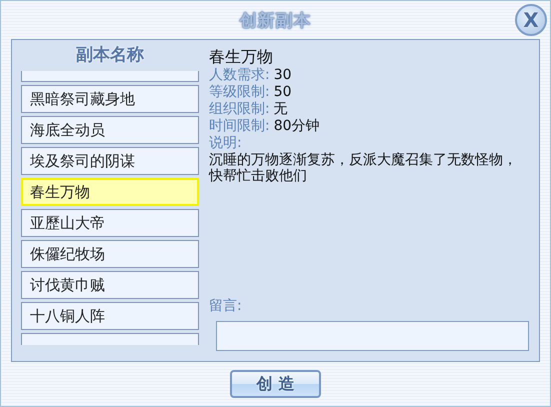 Image resolution: width=551 pixels, height=407 pixels. I want to click on list-item: 十八铜人阵, so click(110, 316).